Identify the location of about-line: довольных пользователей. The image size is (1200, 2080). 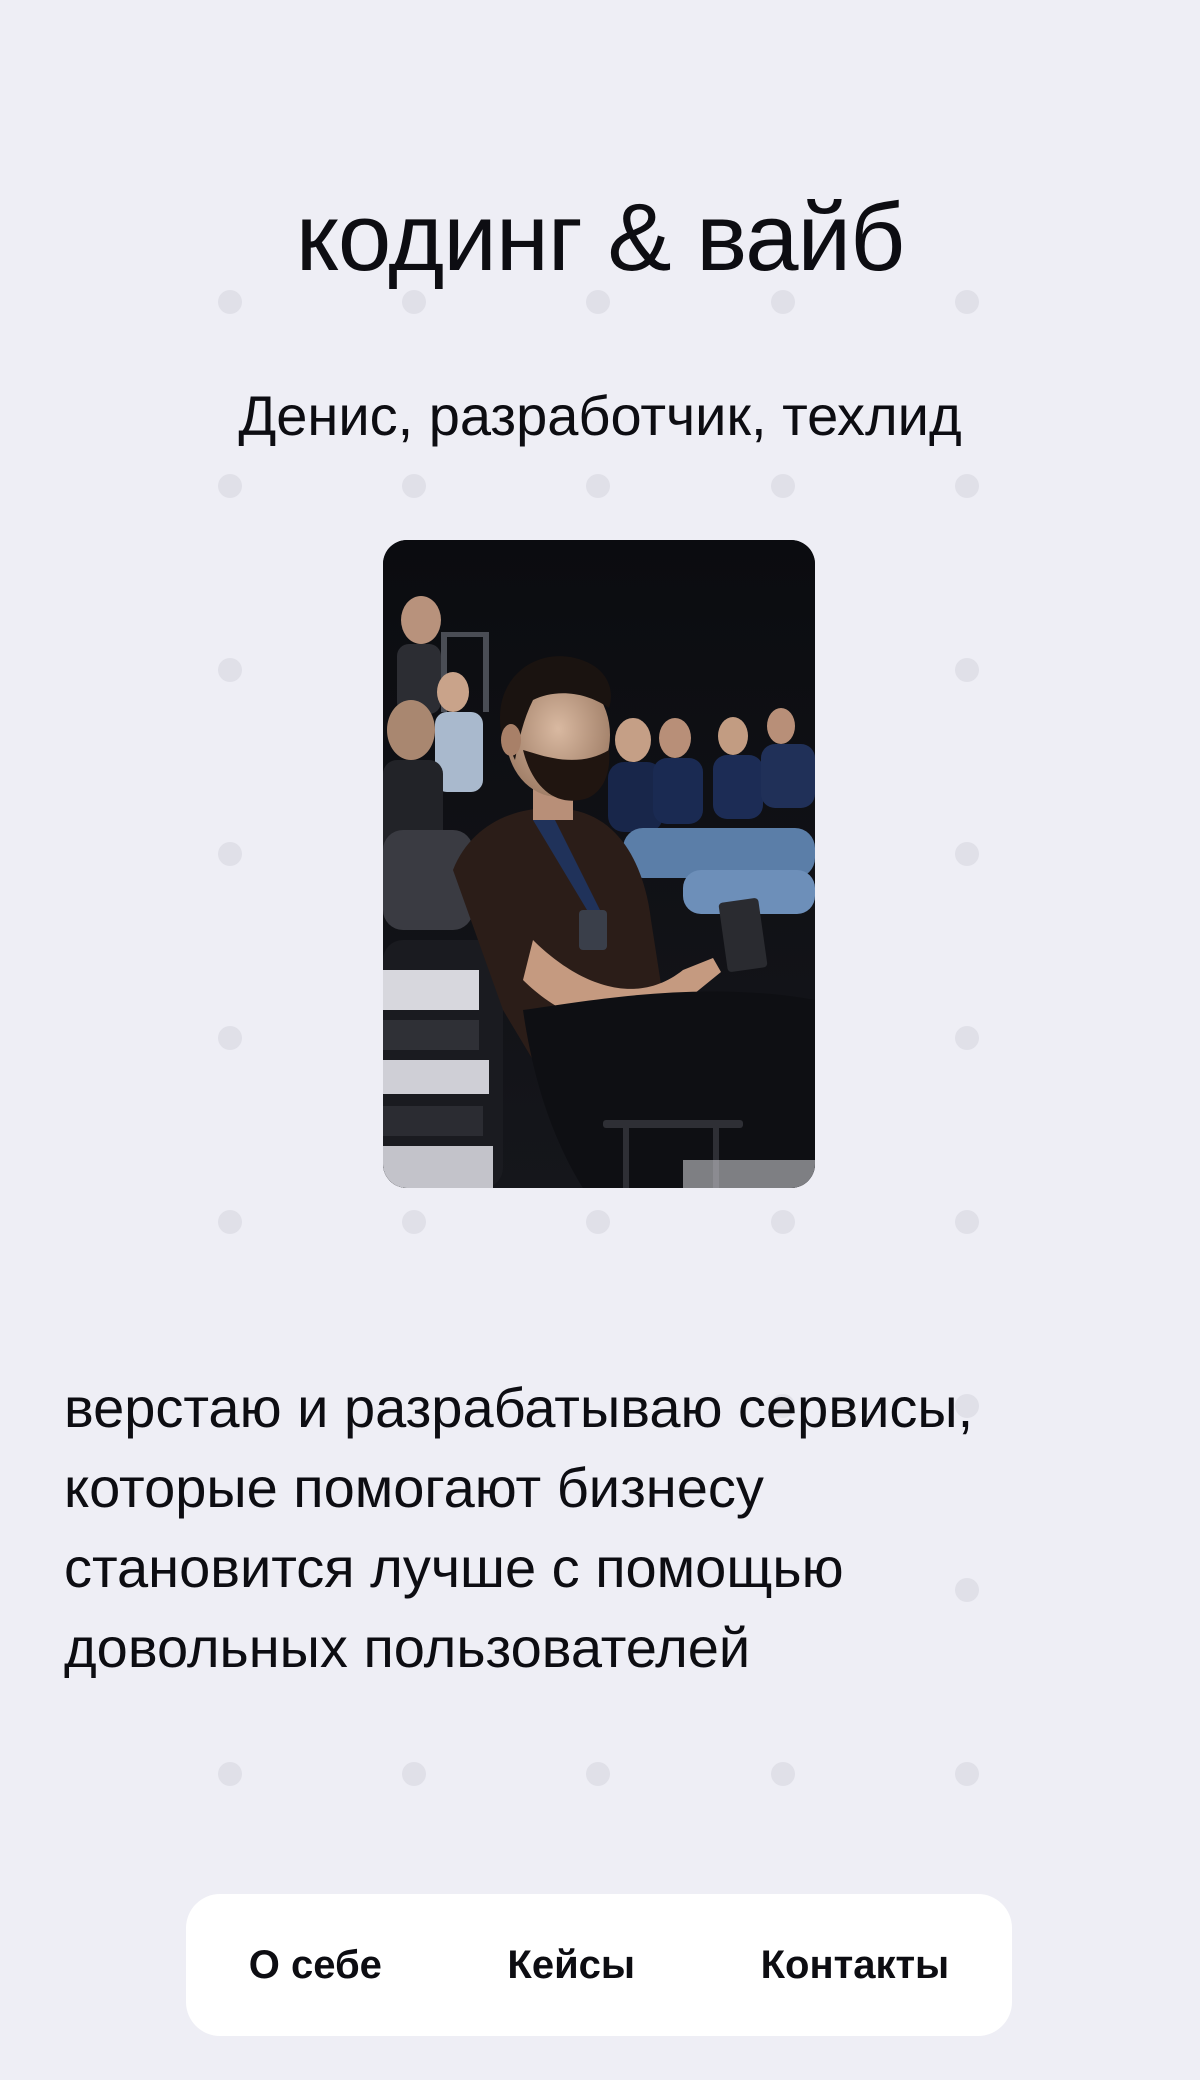
(407, 1647).